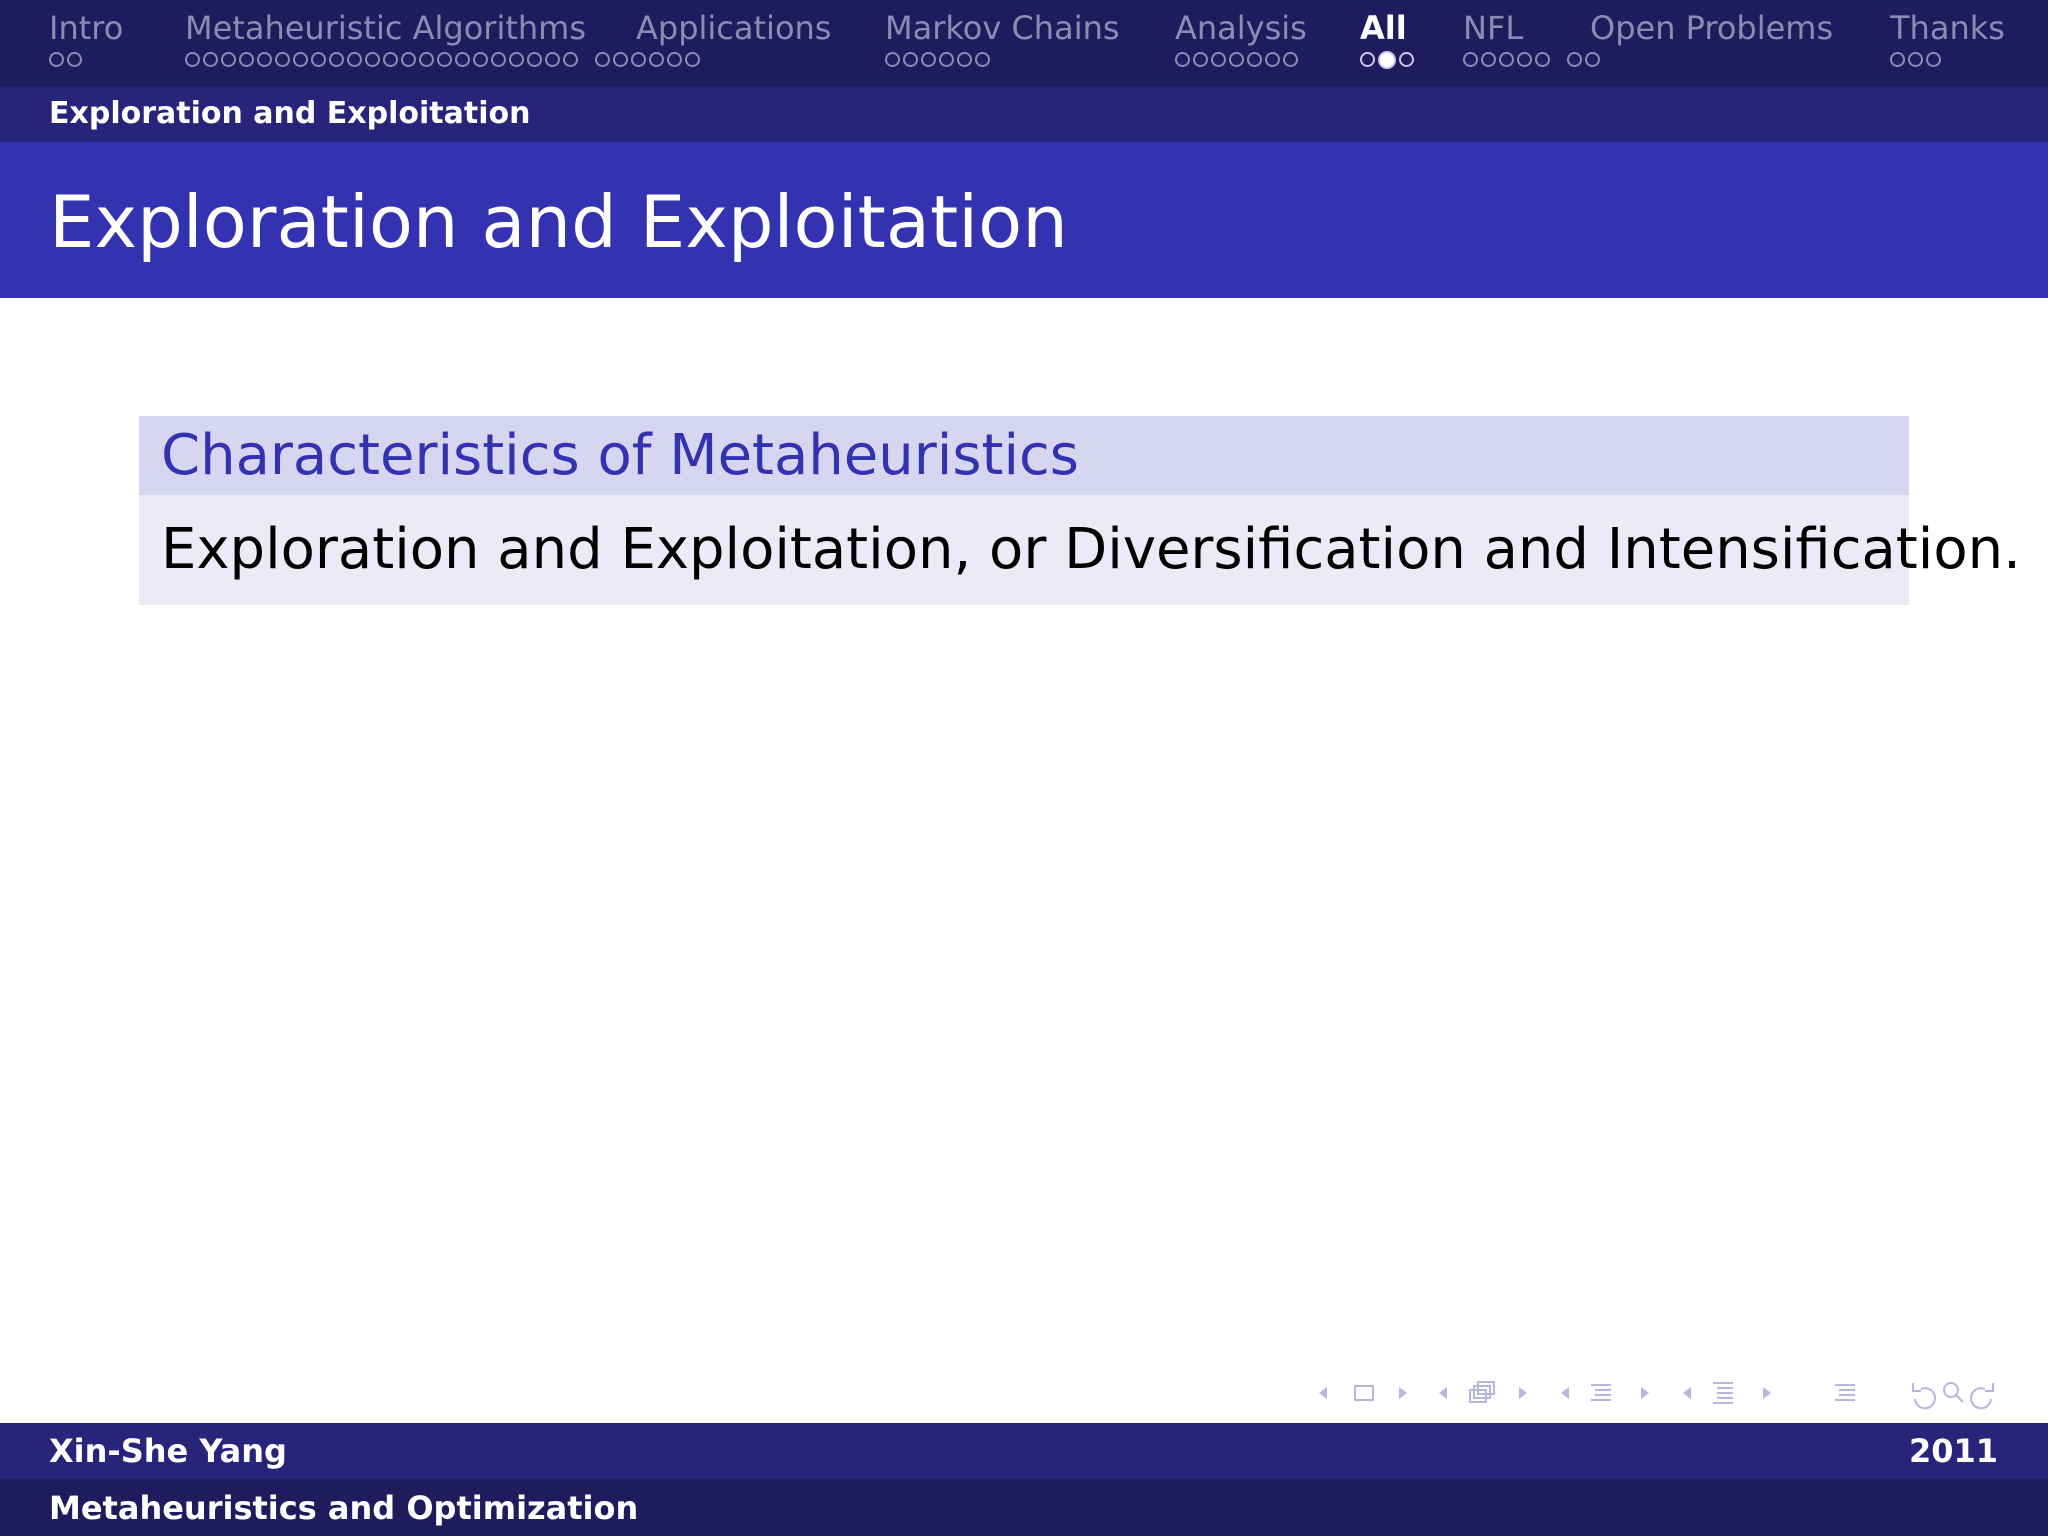  I want to click on beamer-navigation-symbols, so click(1678, 1393).